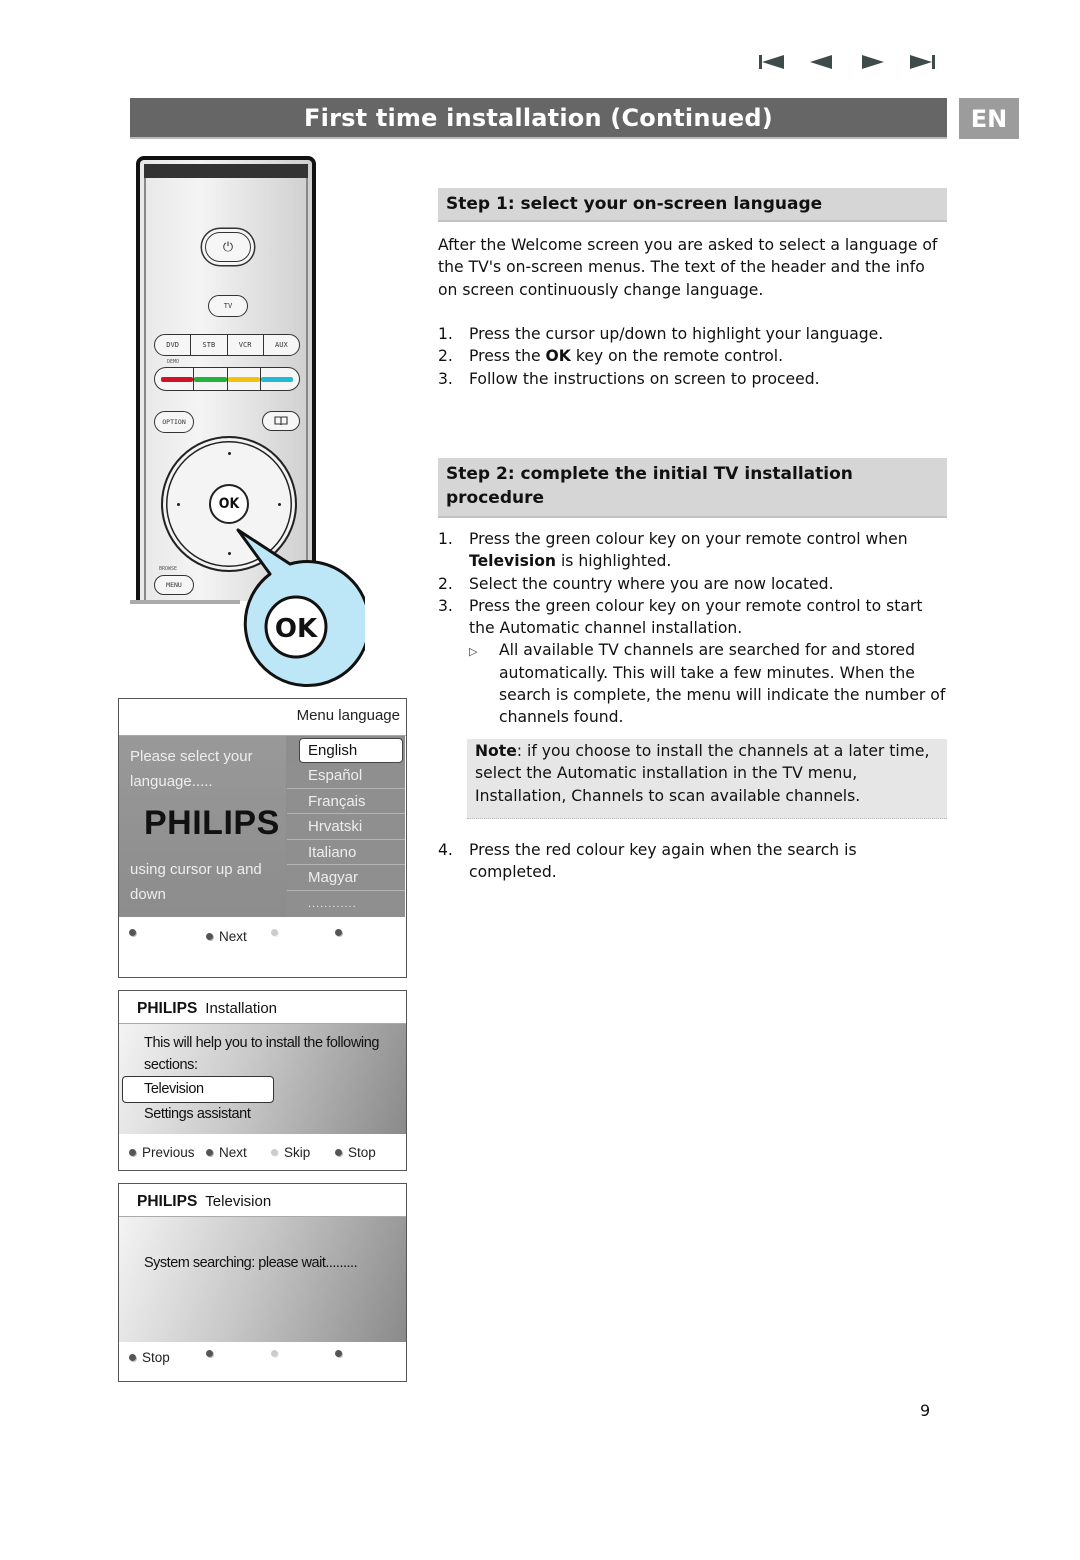  What do you see at coordinates (290, 1152) in the screenshot?
I see `footer-skip: Skip` at bounding box center [290, 1152].